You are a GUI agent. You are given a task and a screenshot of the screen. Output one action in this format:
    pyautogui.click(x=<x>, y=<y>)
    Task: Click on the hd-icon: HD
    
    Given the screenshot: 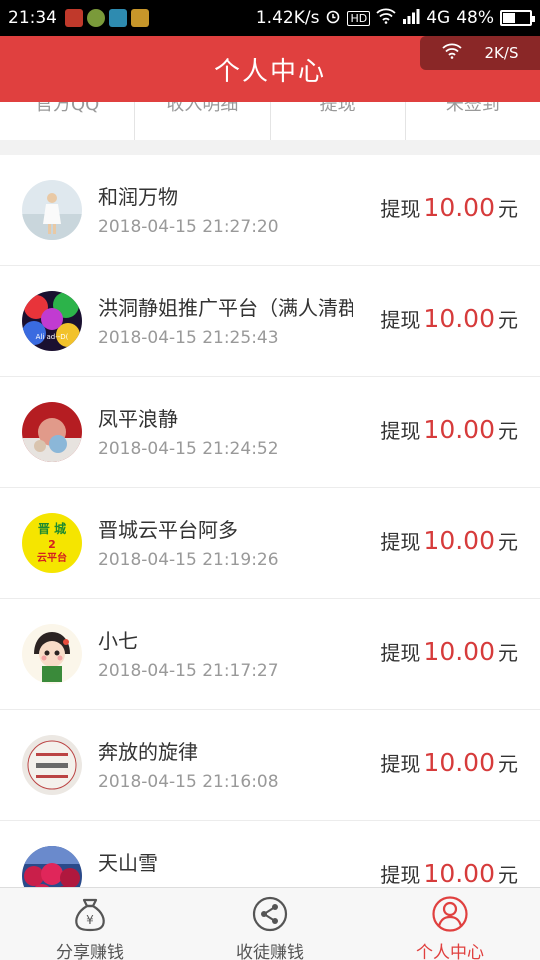 What is the action you would take?
    pyautogui.click(x=359, y=18)
    